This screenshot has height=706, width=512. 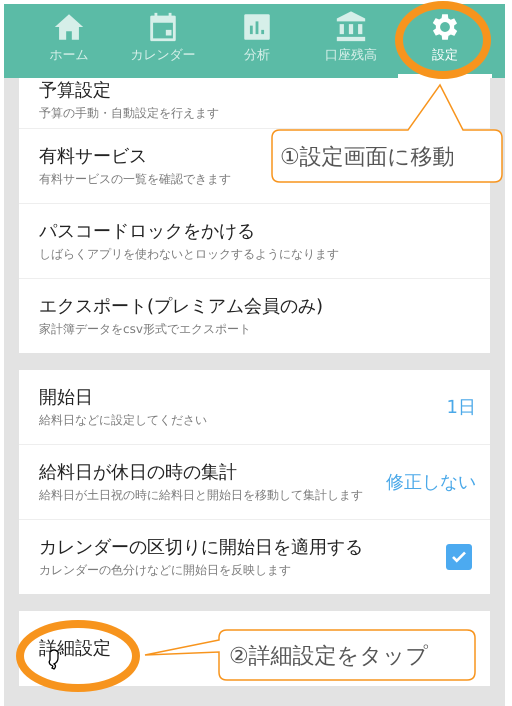 What do you see at coordinates (201, 495) in the screenshot?
I see `setting-description: 給料日が土日祝の時に給料日と開始日を移動して集計します` at bounding box center [201, 495].